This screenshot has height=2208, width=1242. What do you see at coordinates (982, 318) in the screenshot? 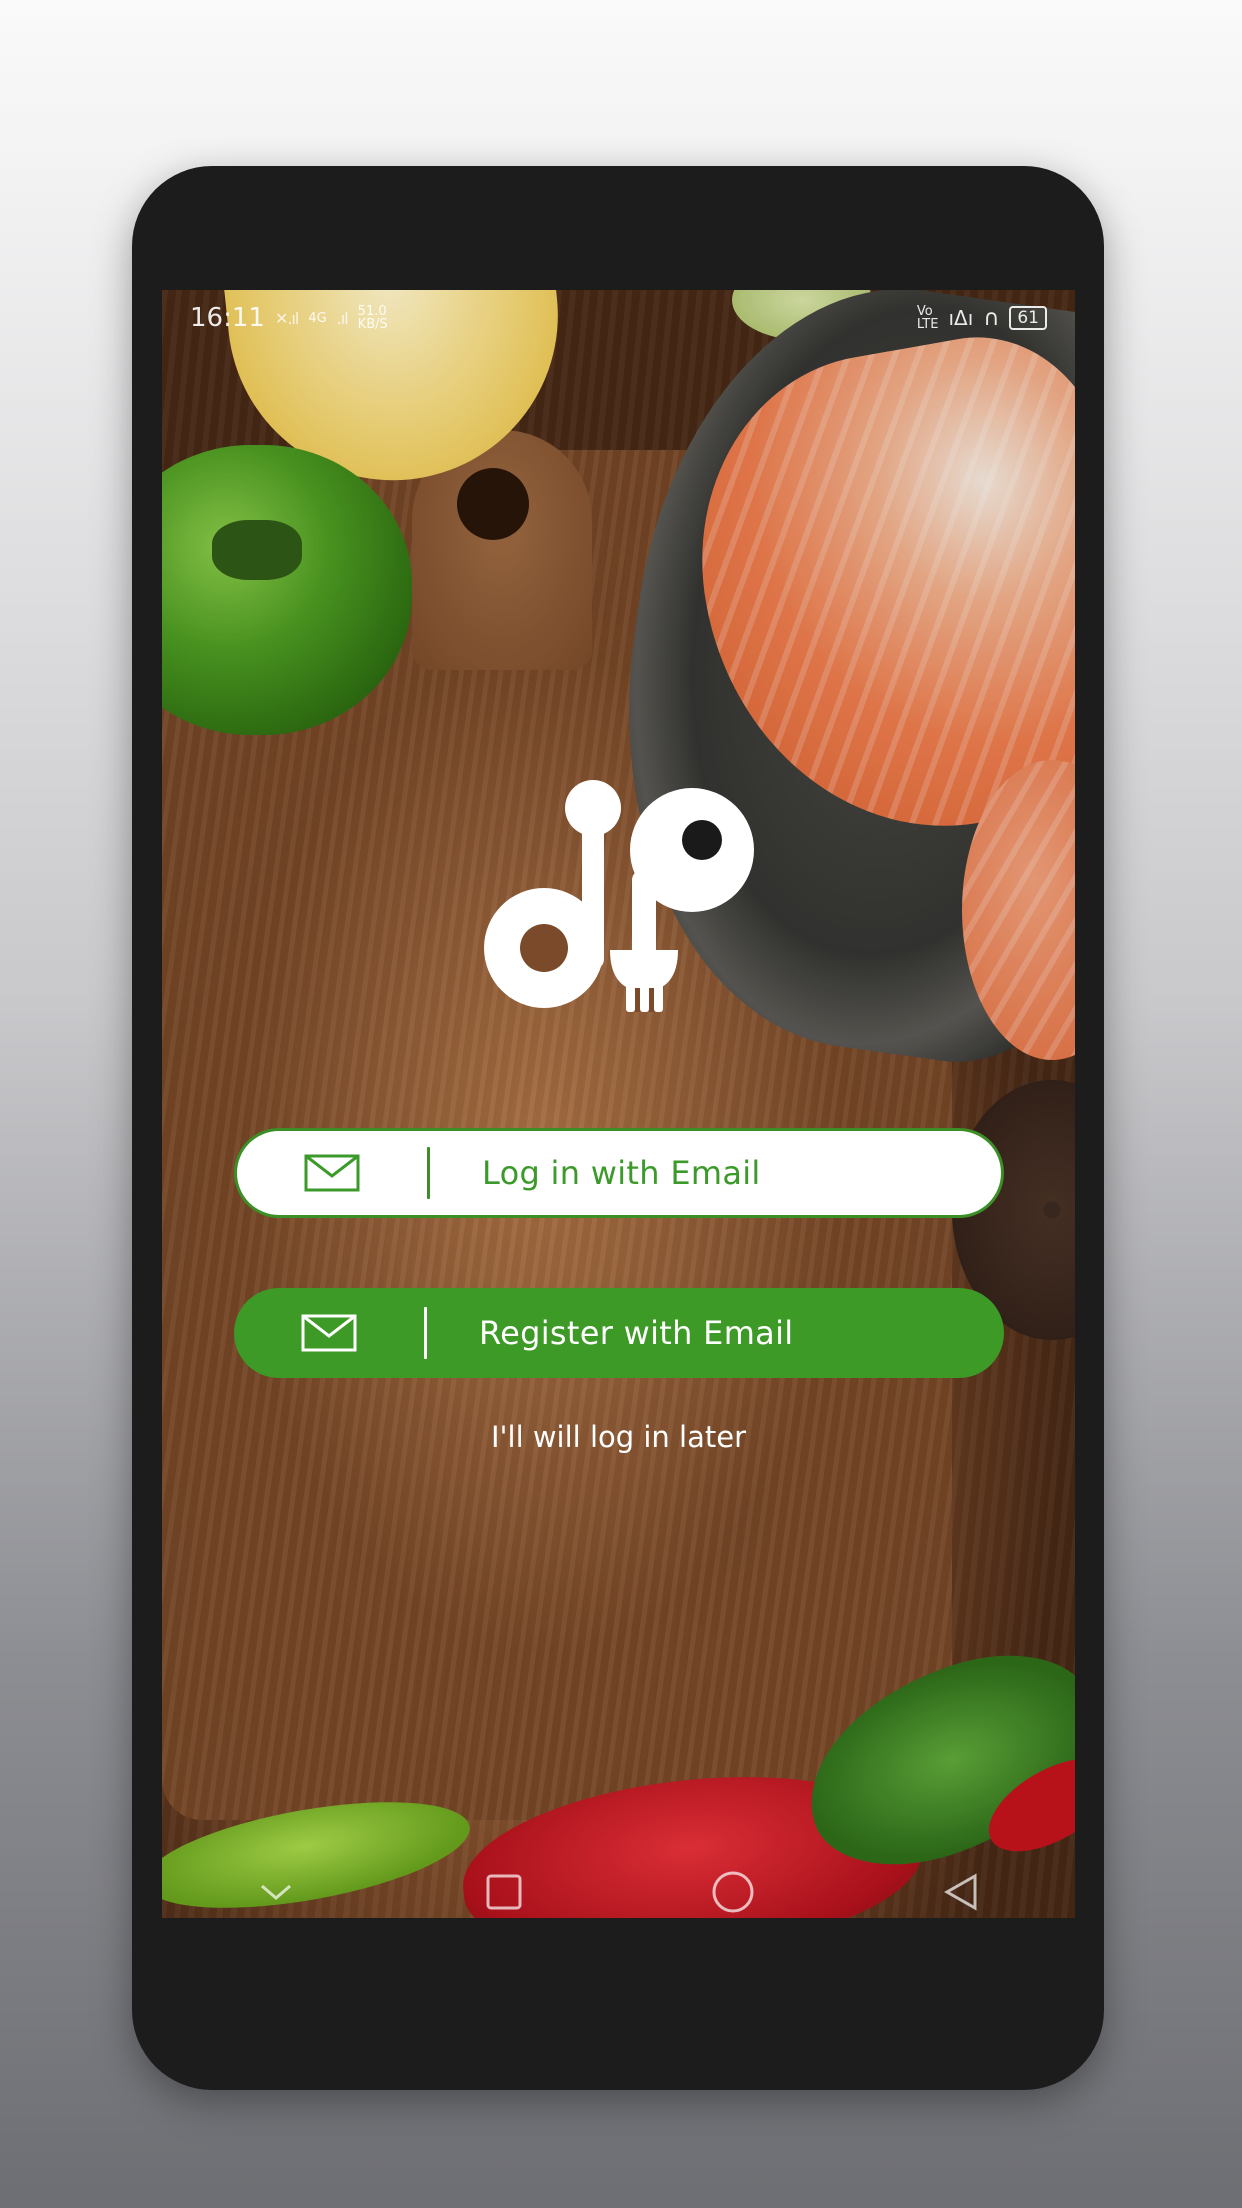
I see `status-right: Vo LTE ıΔı ∩ 61` at bounding box center [982, 318].